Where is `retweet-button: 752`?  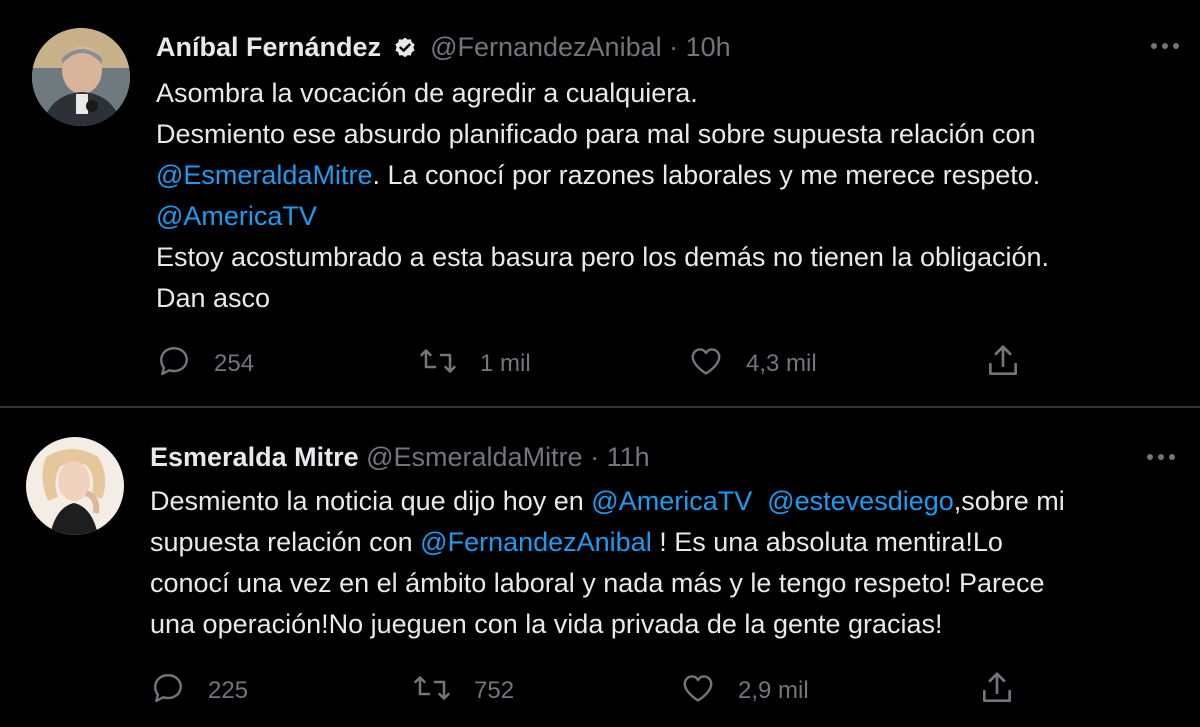
retweet-button: 752 is located at coordinates (463, 691).